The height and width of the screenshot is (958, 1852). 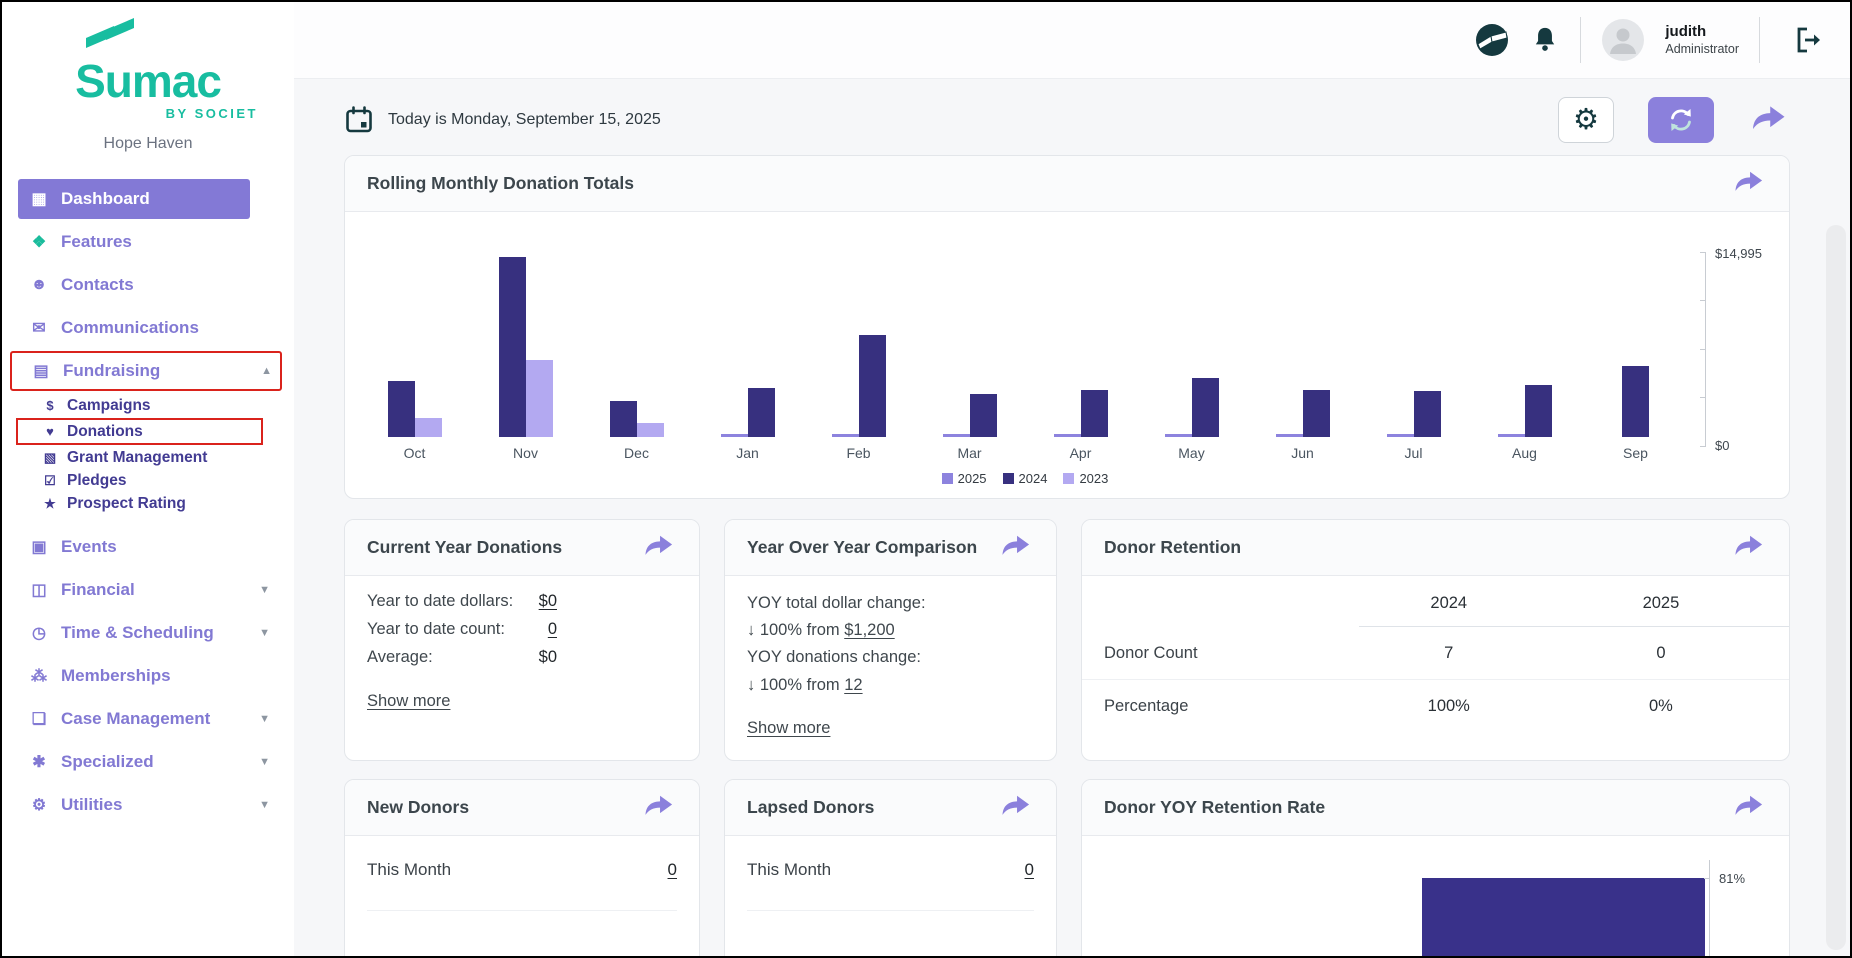 What do you see at coordinates (1492, 40) in the screenshot?
I see `help-book-icon` at bounding box center [1492, 40].